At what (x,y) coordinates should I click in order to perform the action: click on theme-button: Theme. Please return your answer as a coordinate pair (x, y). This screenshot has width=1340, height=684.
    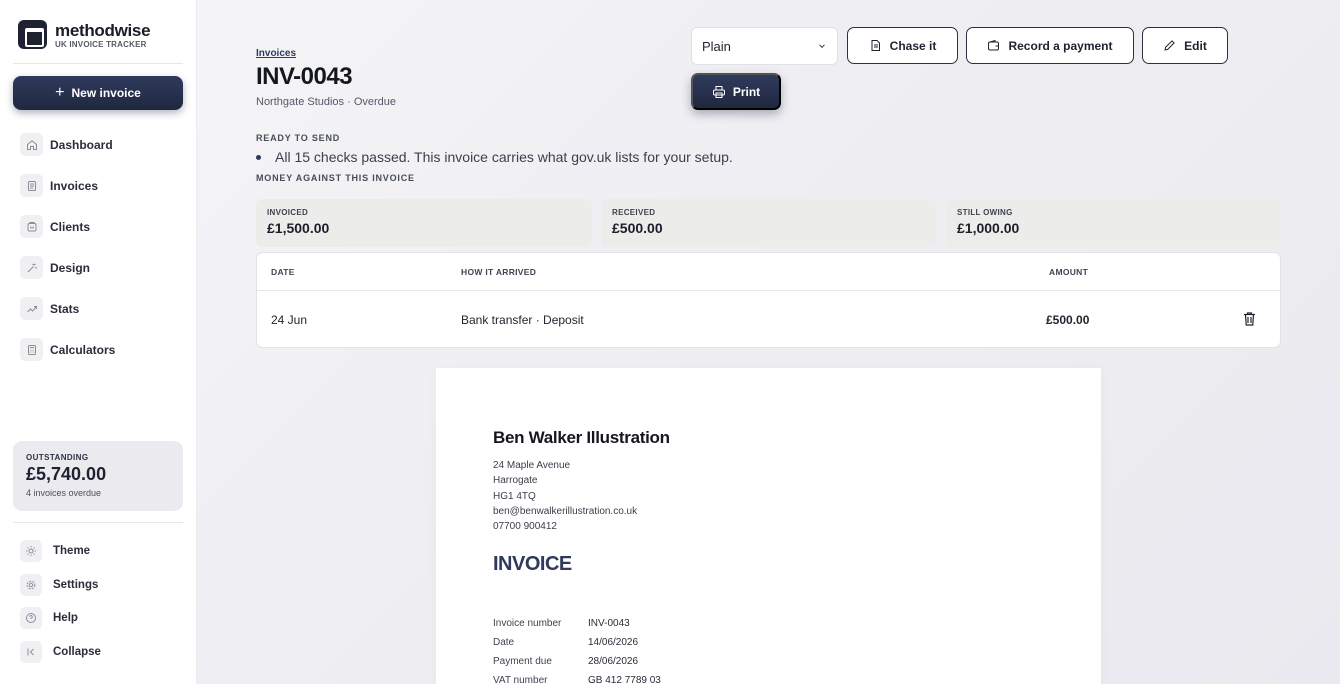
    Looking at the image, I should click on (60, 551).